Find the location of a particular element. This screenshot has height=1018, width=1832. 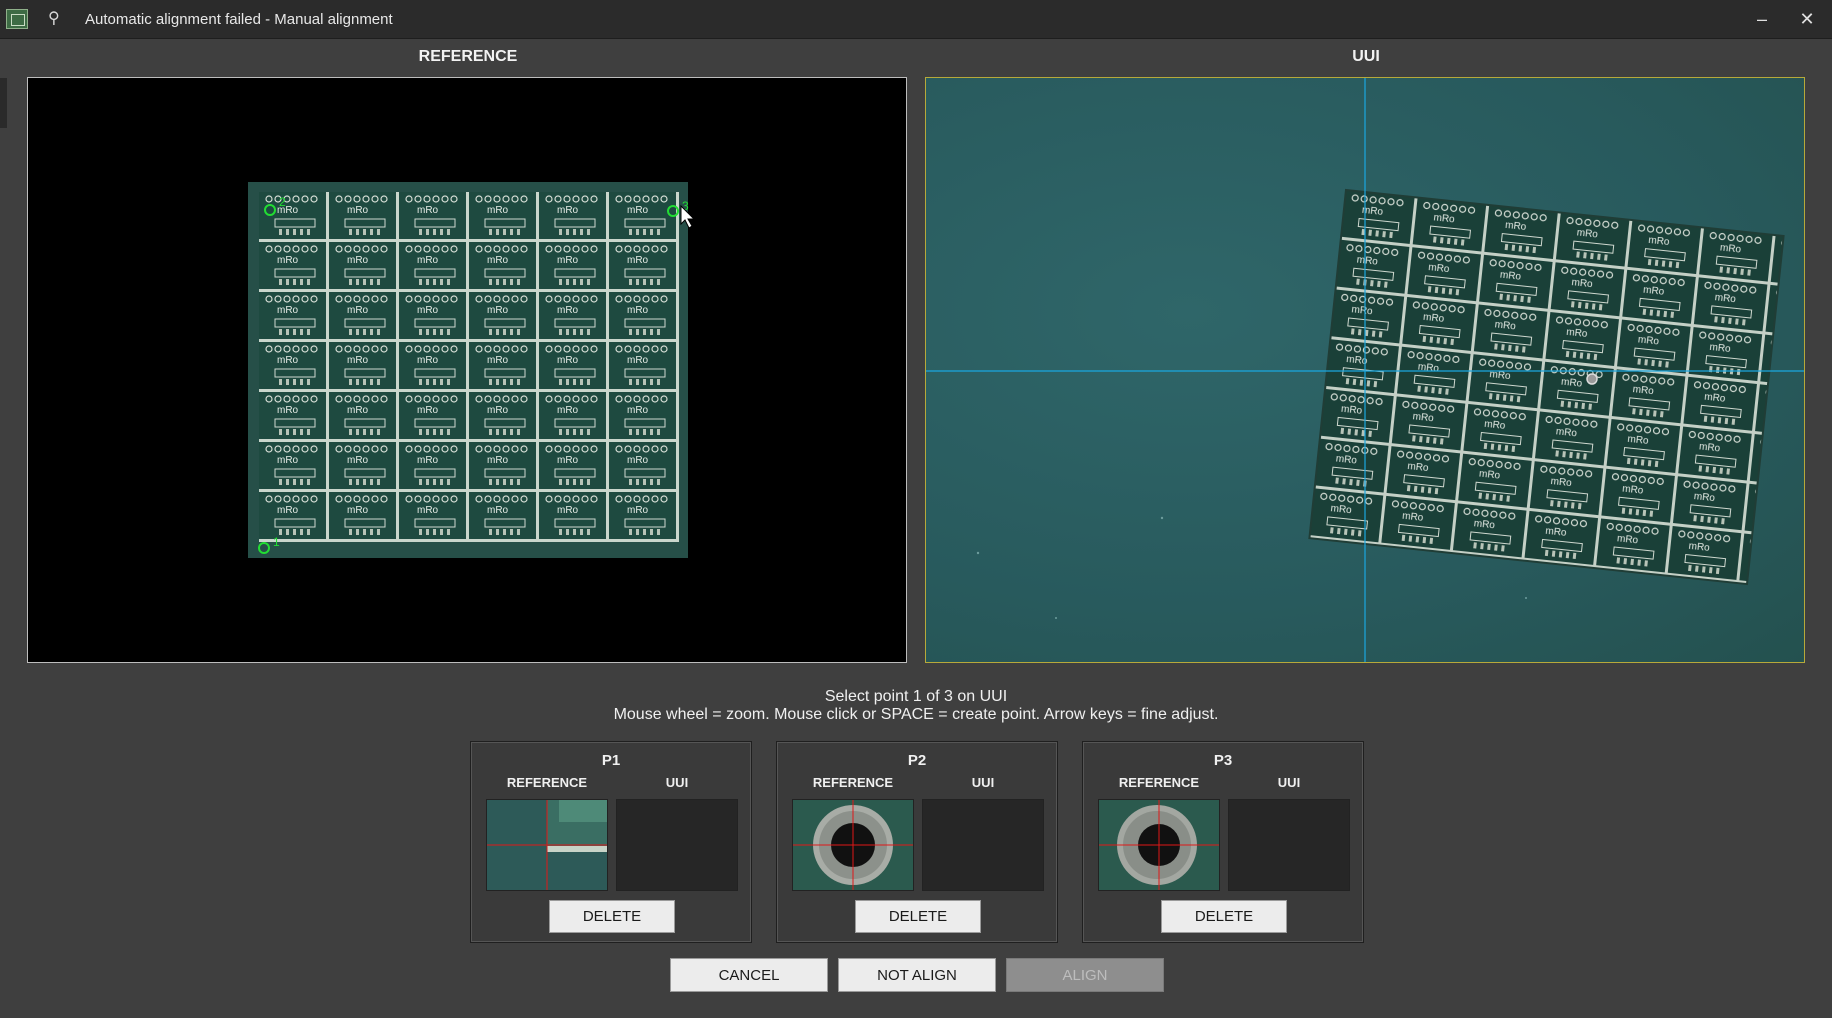

point-box-p2: P2 REFERENCE UUI DELETE is located at coordinates (917, 842).